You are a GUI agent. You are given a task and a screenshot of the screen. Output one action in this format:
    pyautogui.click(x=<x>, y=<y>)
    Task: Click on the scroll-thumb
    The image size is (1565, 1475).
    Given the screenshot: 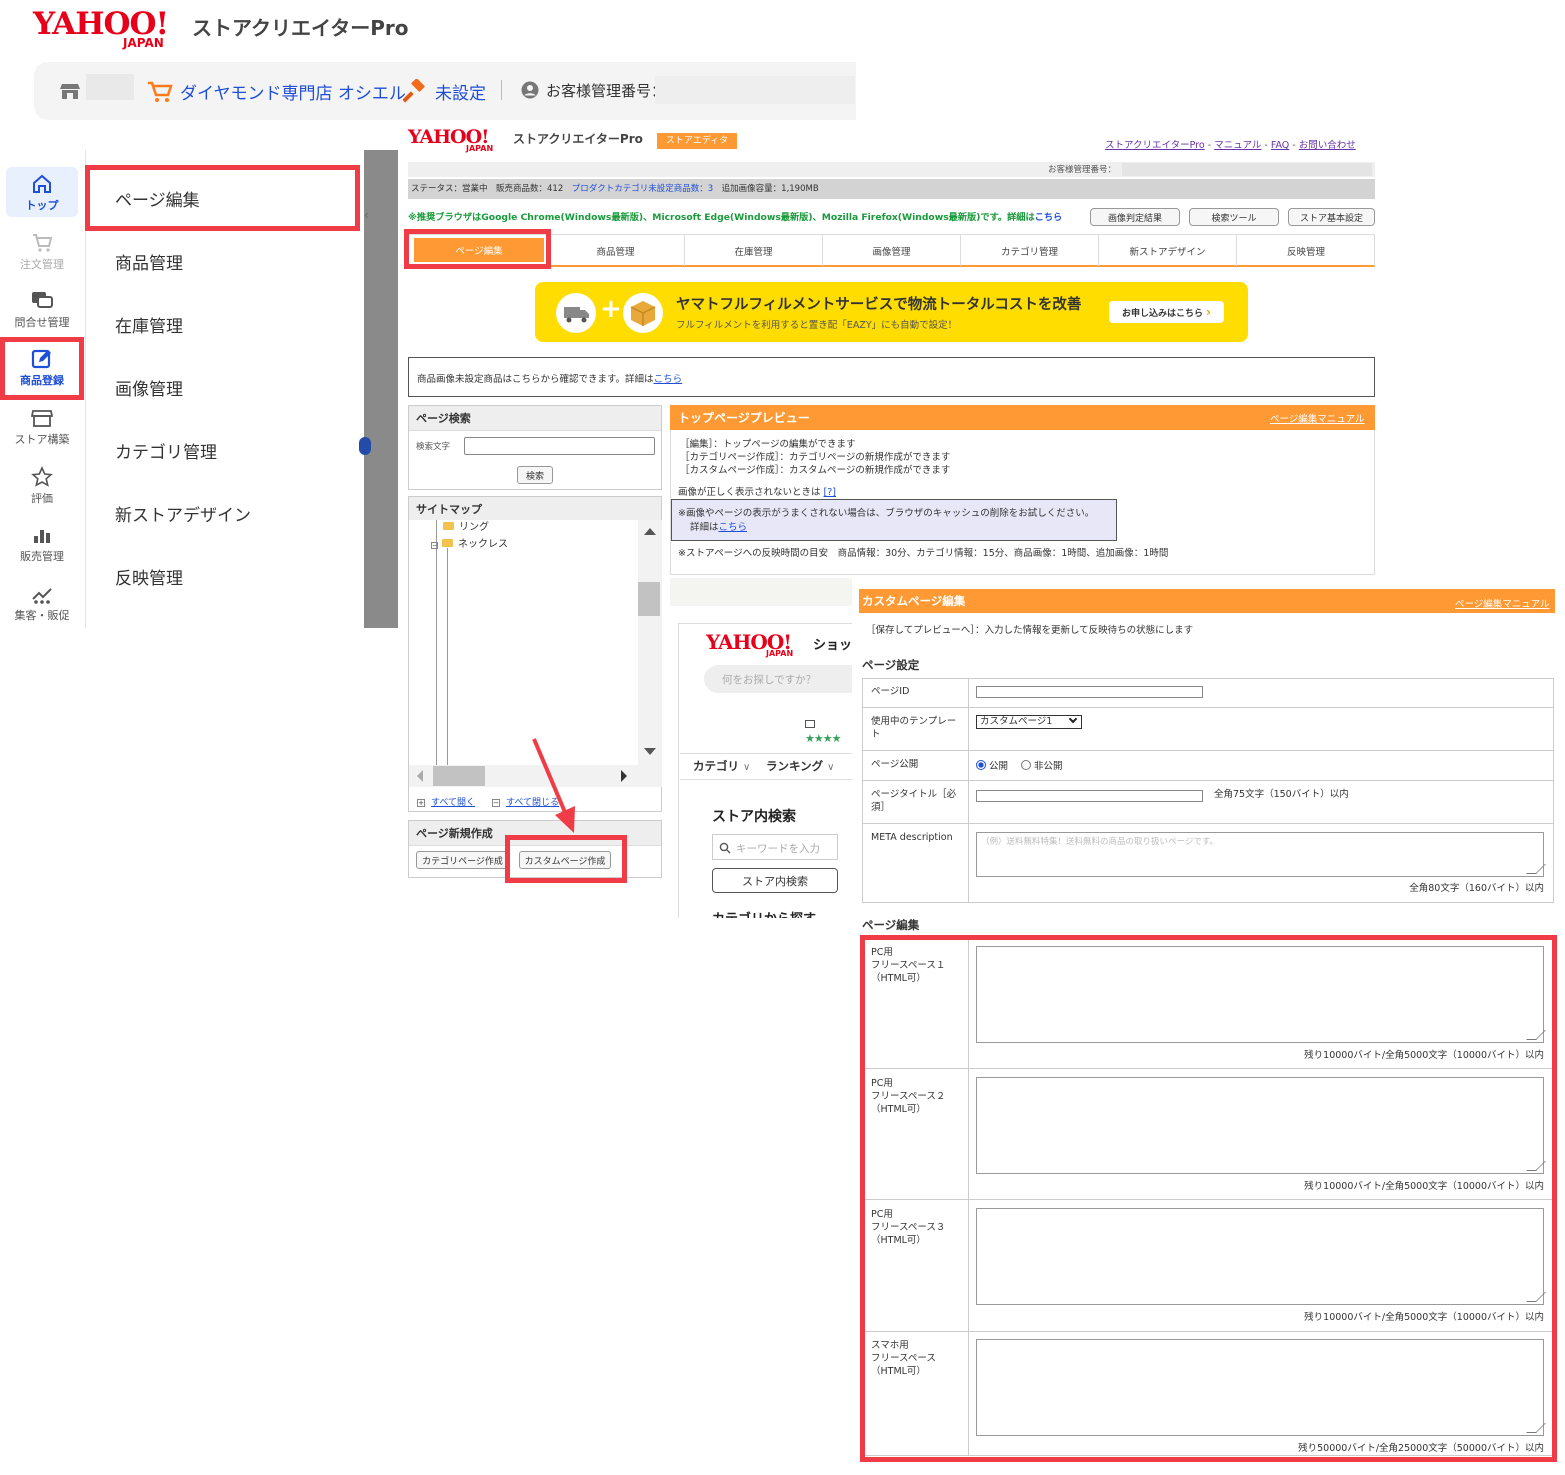 What is the action you would take?
    pyautogui.click(x=649, y=599)
    